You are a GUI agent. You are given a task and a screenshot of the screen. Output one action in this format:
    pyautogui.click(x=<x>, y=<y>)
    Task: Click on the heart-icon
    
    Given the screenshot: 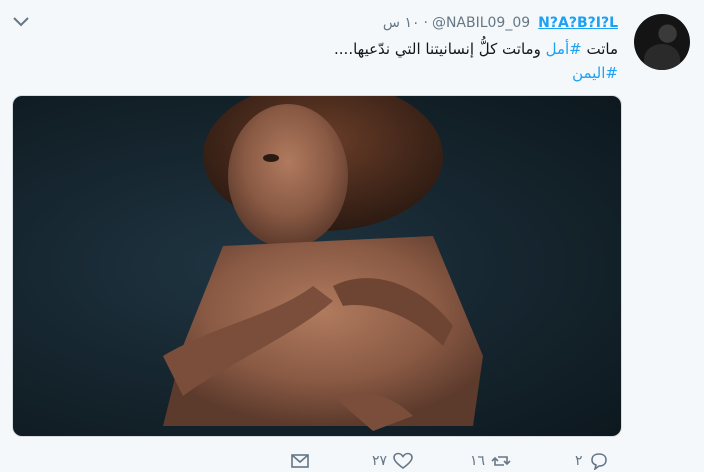 What is the action you would take?
    pyautogui.click(x=403, y=460)
    